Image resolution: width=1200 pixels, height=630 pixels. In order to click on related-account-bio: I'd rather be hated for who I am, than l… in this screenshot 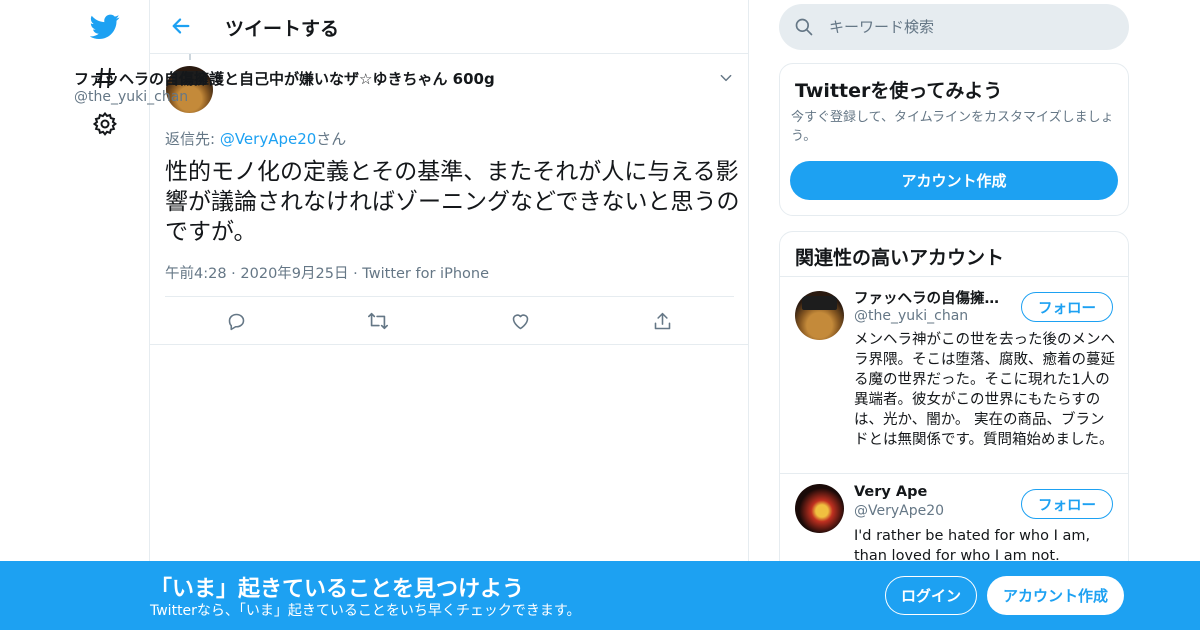, I will do `click(972, 546)`.